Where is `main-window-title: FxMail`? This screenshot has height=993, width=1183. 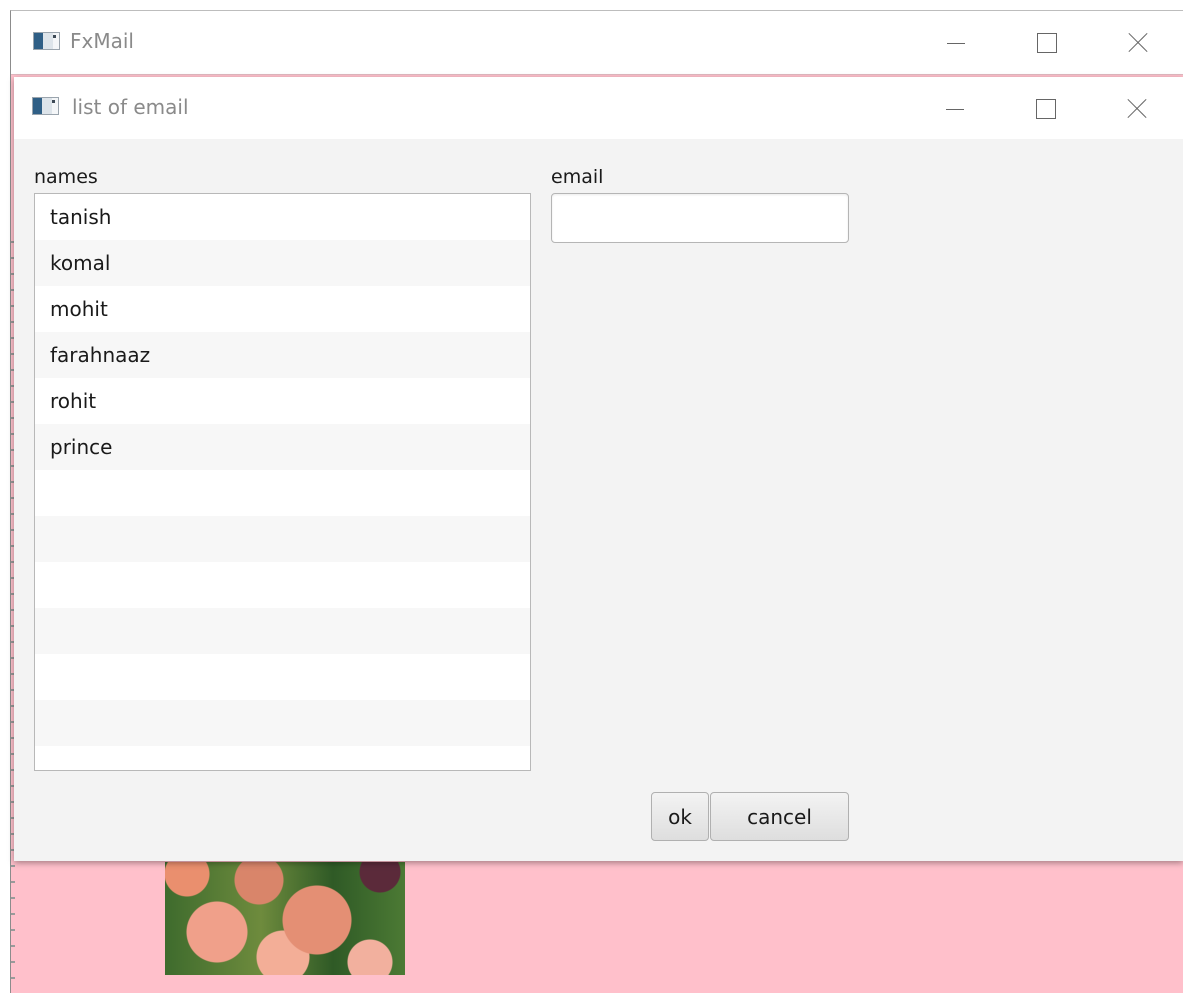 main-window-title: FxMail is located at coordinates (102, 41).